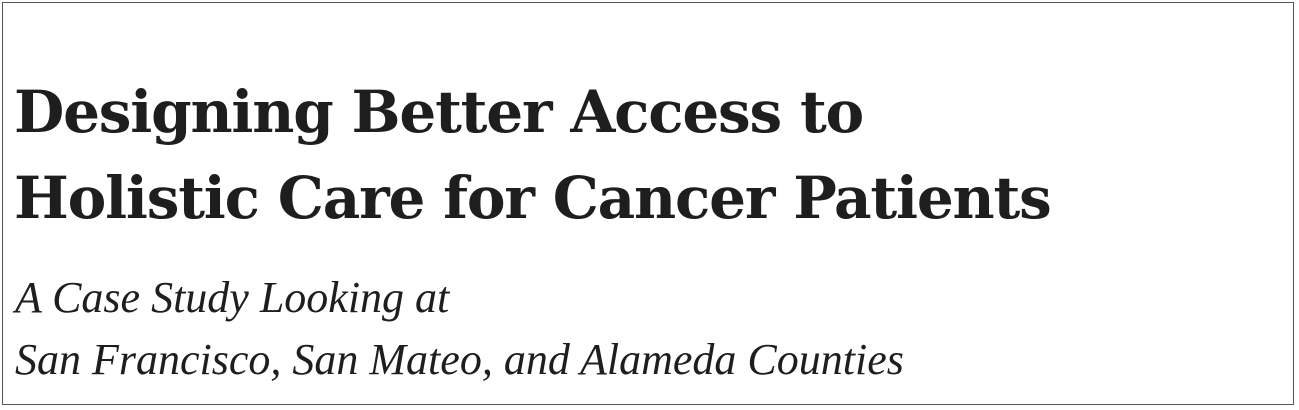 This screenshot has width=1299, height=410. What do you see at coordinates (533, 198) in the screenshot?
I see `title-line-2: Holistic Care for Cancer Patients` at bounding box center [533, 198].